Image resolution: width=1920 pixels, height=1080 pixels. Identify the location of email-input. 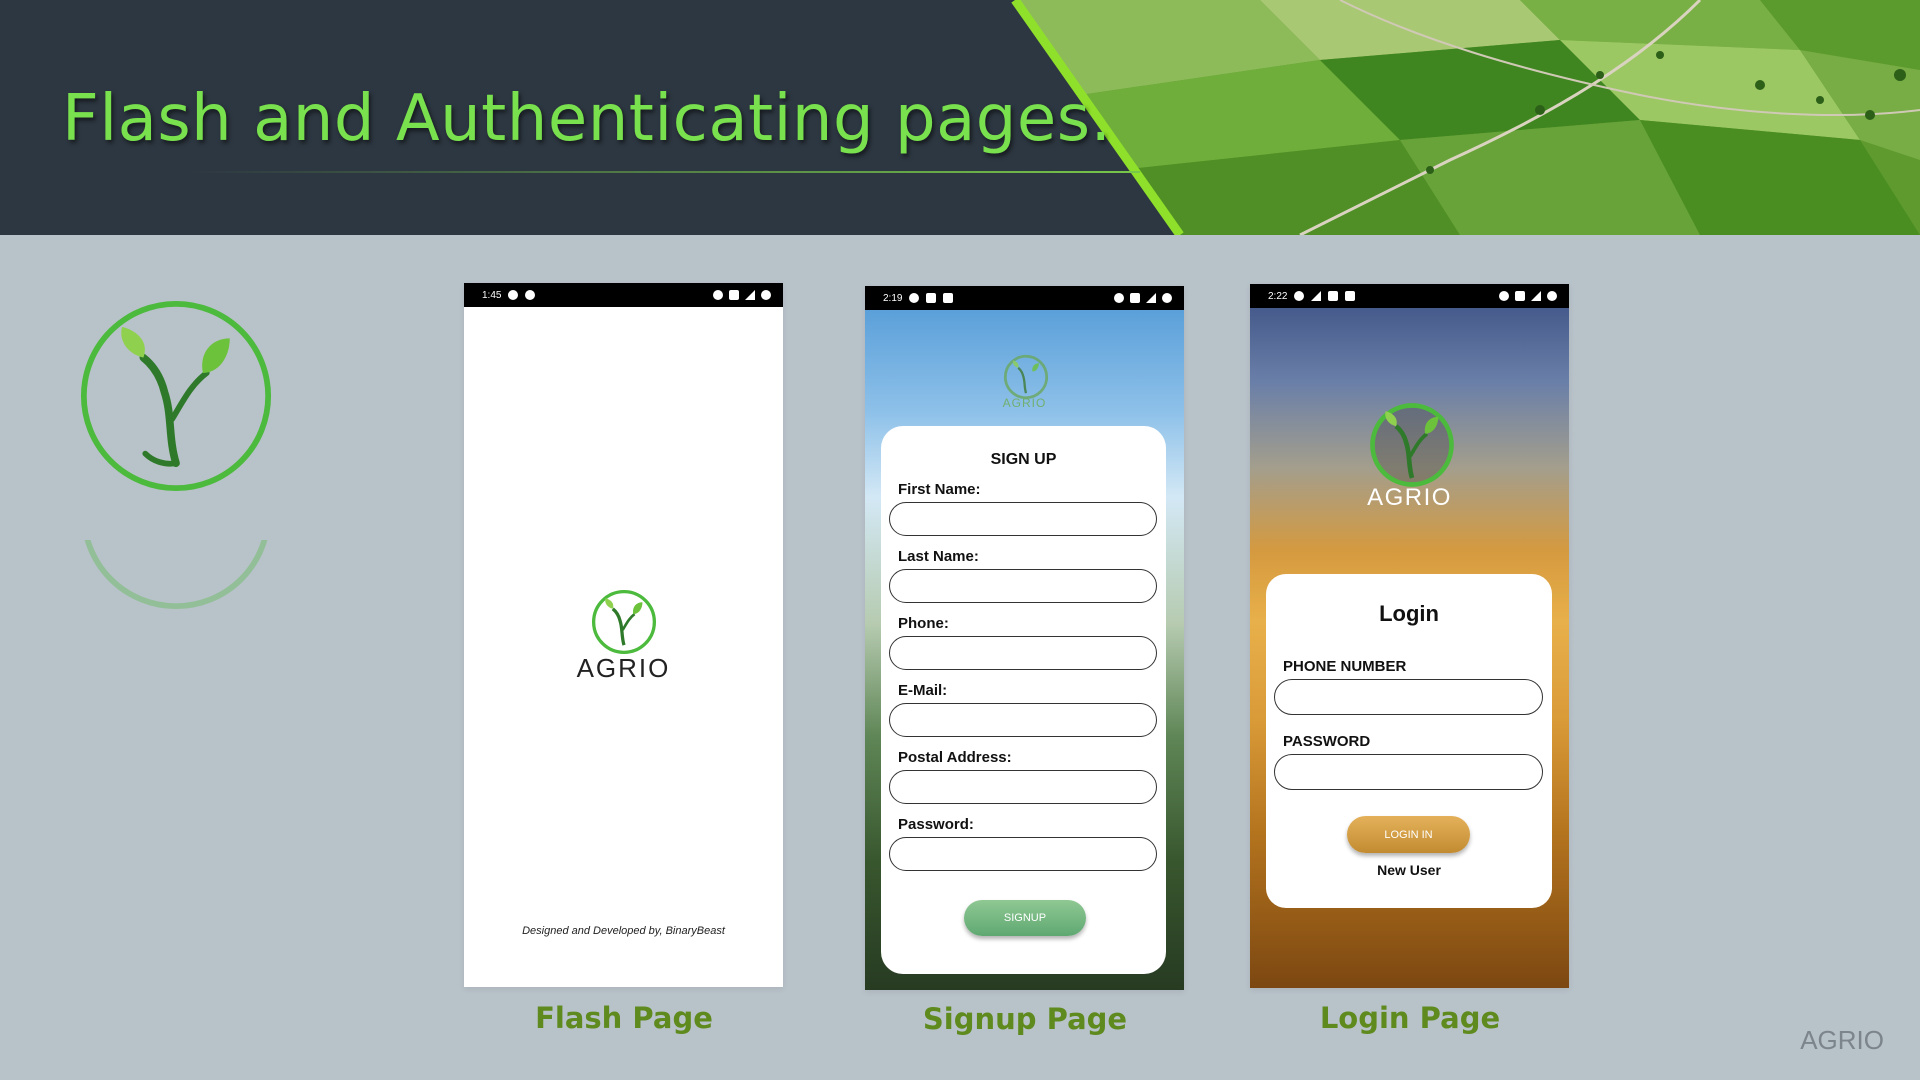
(1023, 720).